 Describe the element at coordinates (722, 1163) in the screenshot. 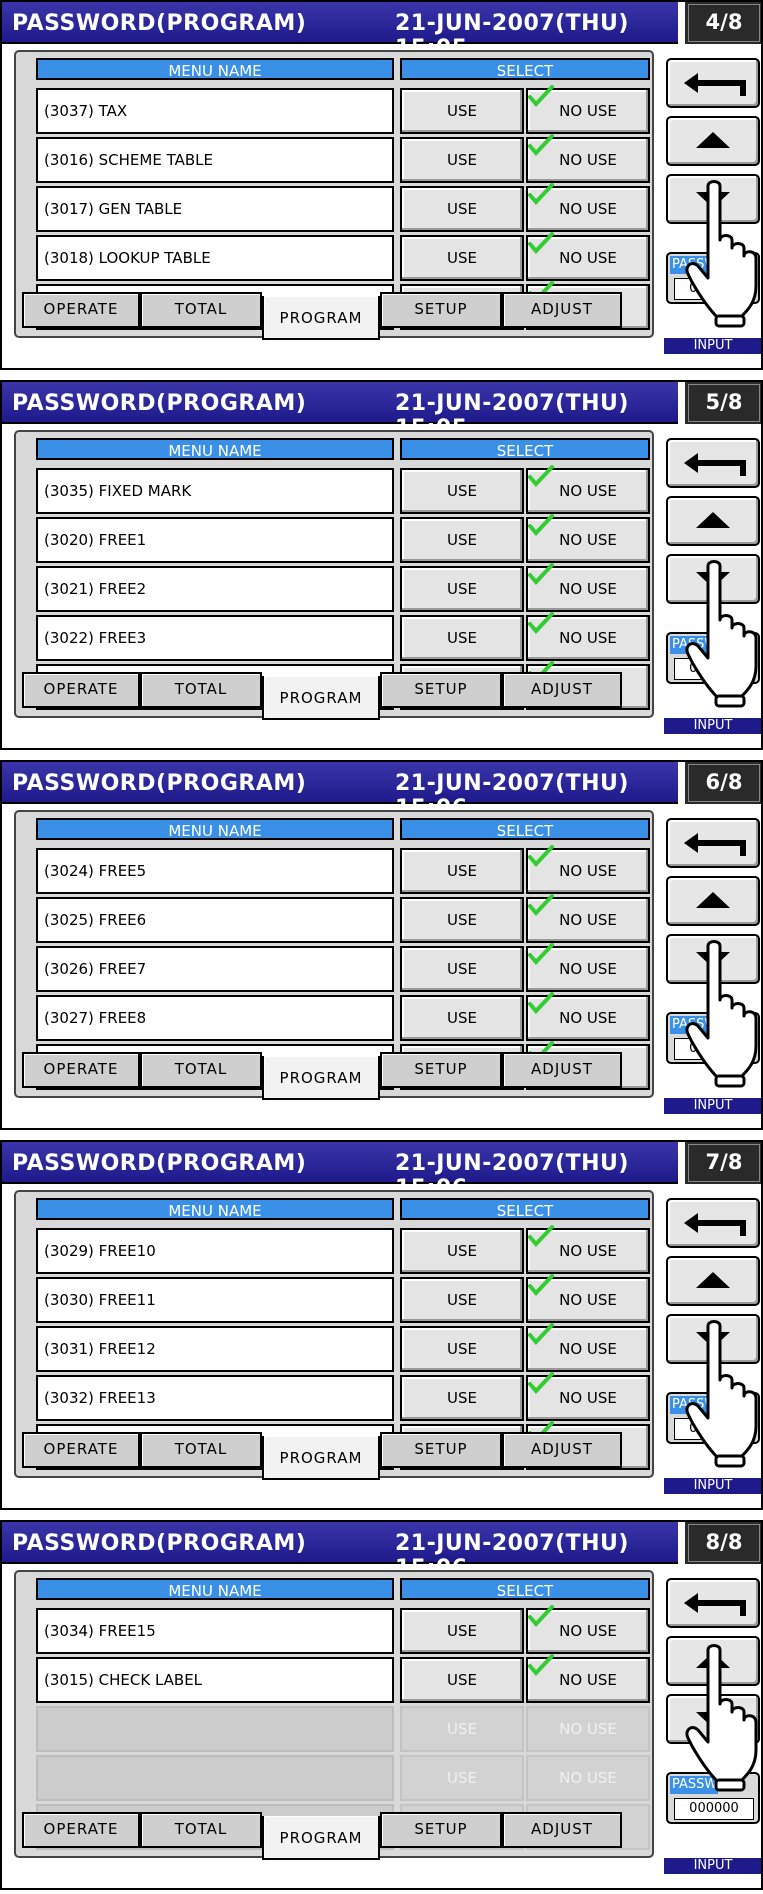

I see `page-indicator: 7/8` at that location.